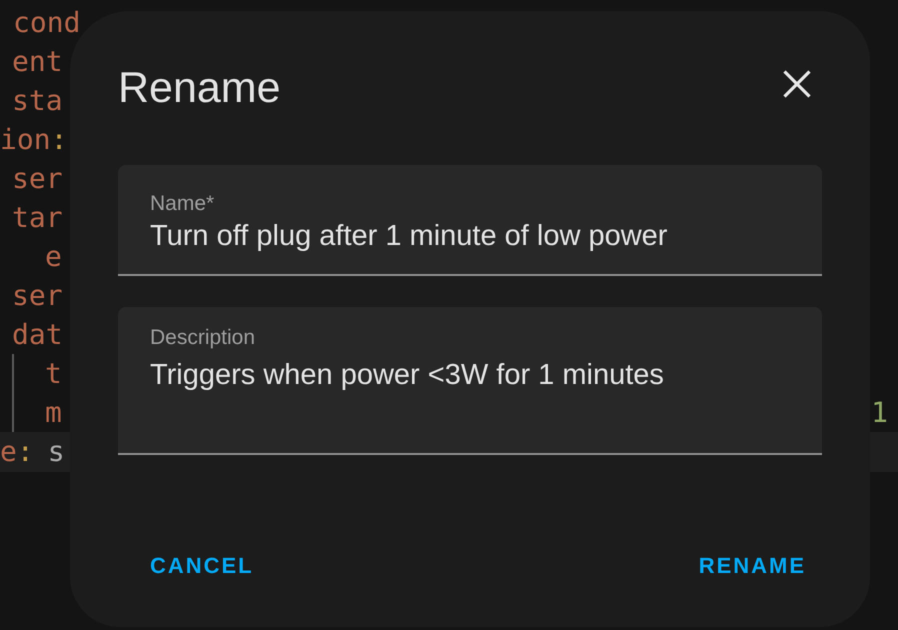  What do you see at coordinates (37, 335) in the screenshot?
I see `code-key: dat` at bounding box center [37, 335].